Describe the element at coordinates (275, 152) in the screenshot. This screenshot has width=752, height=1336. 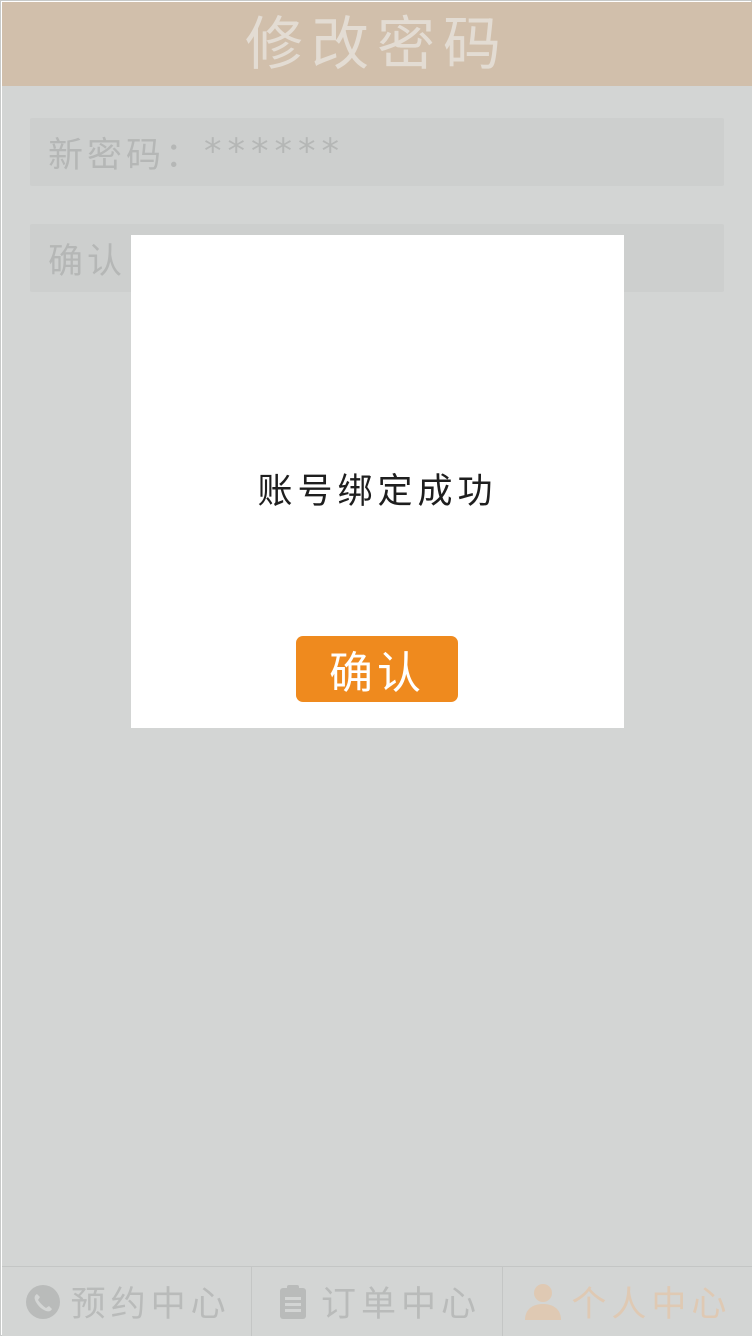
I see `new-password-value: ******` at that location.